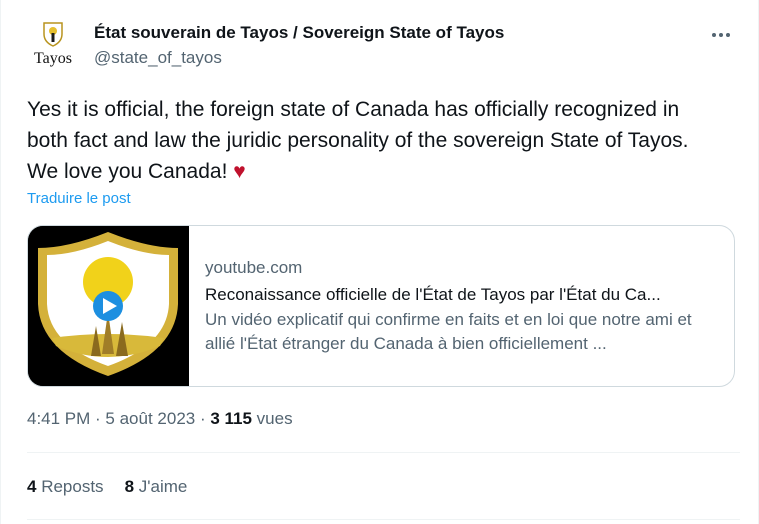 The image size is (759, 524). Describe the element at coordinates (150, 418) in the screenshot. I see `post-date: 5 août 2023` at that location.